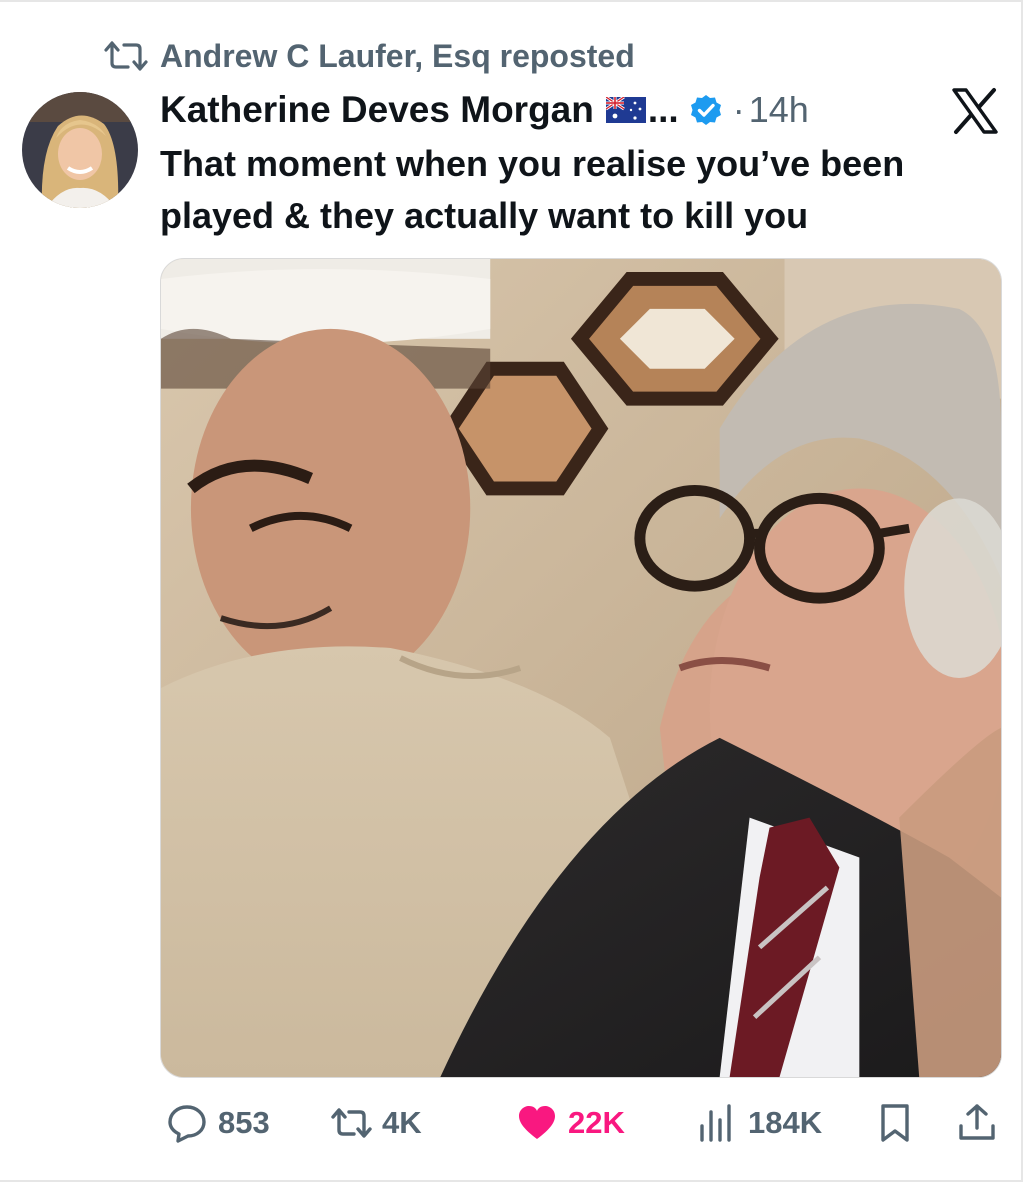 The height and width of the screenshot is (1200, 1025). I want to click on repost-count: 4K, so click(402, 1122).